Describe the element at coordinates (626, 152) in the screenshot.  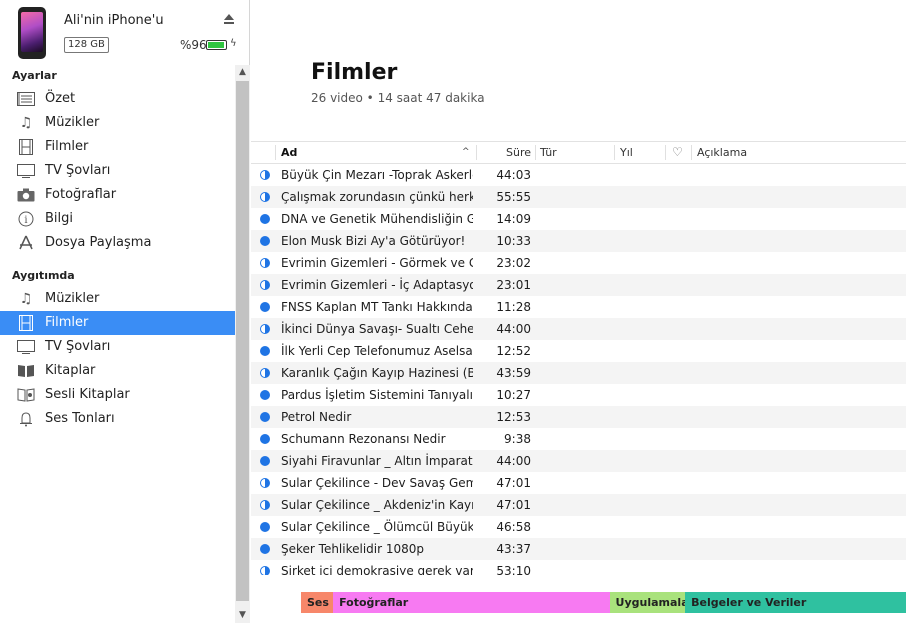
I see `column-header-year: Yıl` at that location.